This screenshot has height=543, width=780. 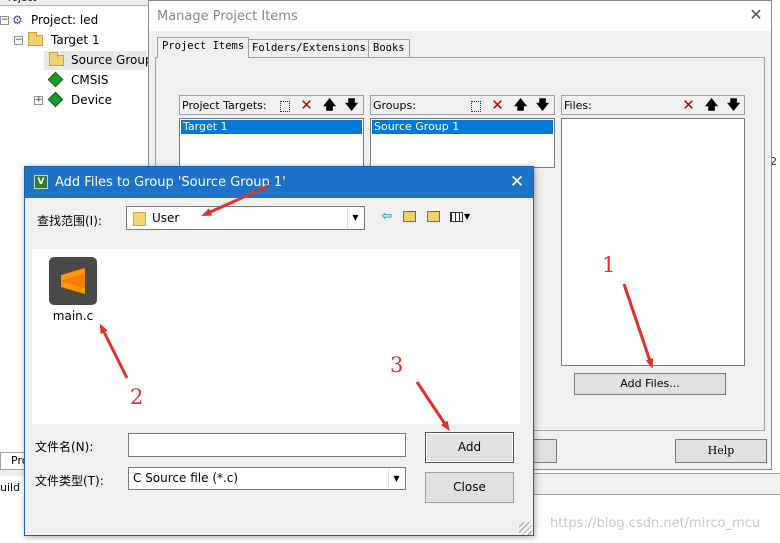 What do you see at coordinates (638, 326) in the screenshot?
I see `arrow-to-add-files` at bounding box center [638, 326].